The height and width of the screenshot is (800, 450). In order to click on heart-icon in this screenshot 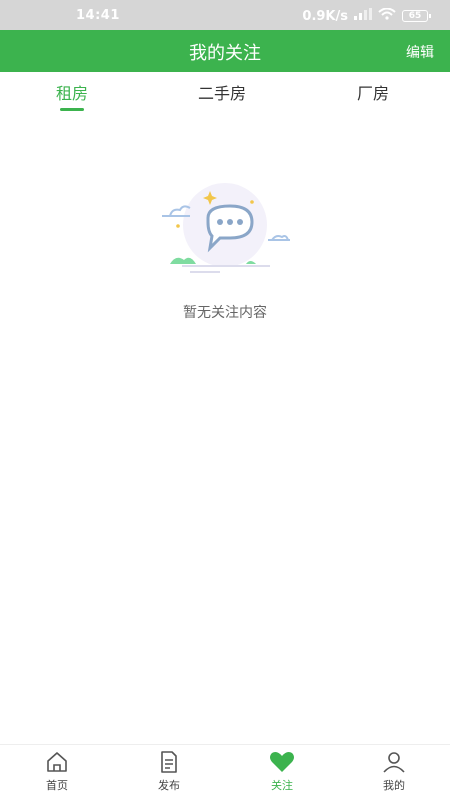, I will do `click(282, 762)`.